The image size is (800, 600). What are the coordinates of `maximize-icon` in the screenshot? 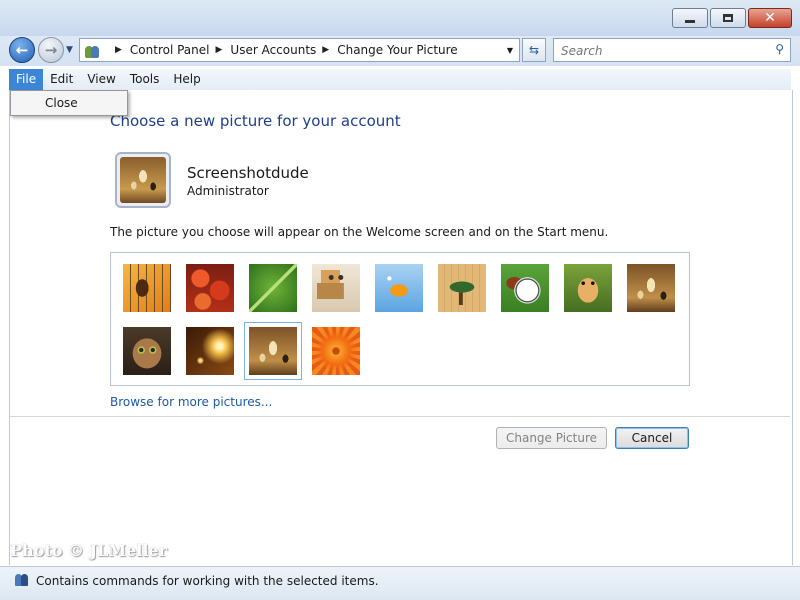 It's located at (728, 18).